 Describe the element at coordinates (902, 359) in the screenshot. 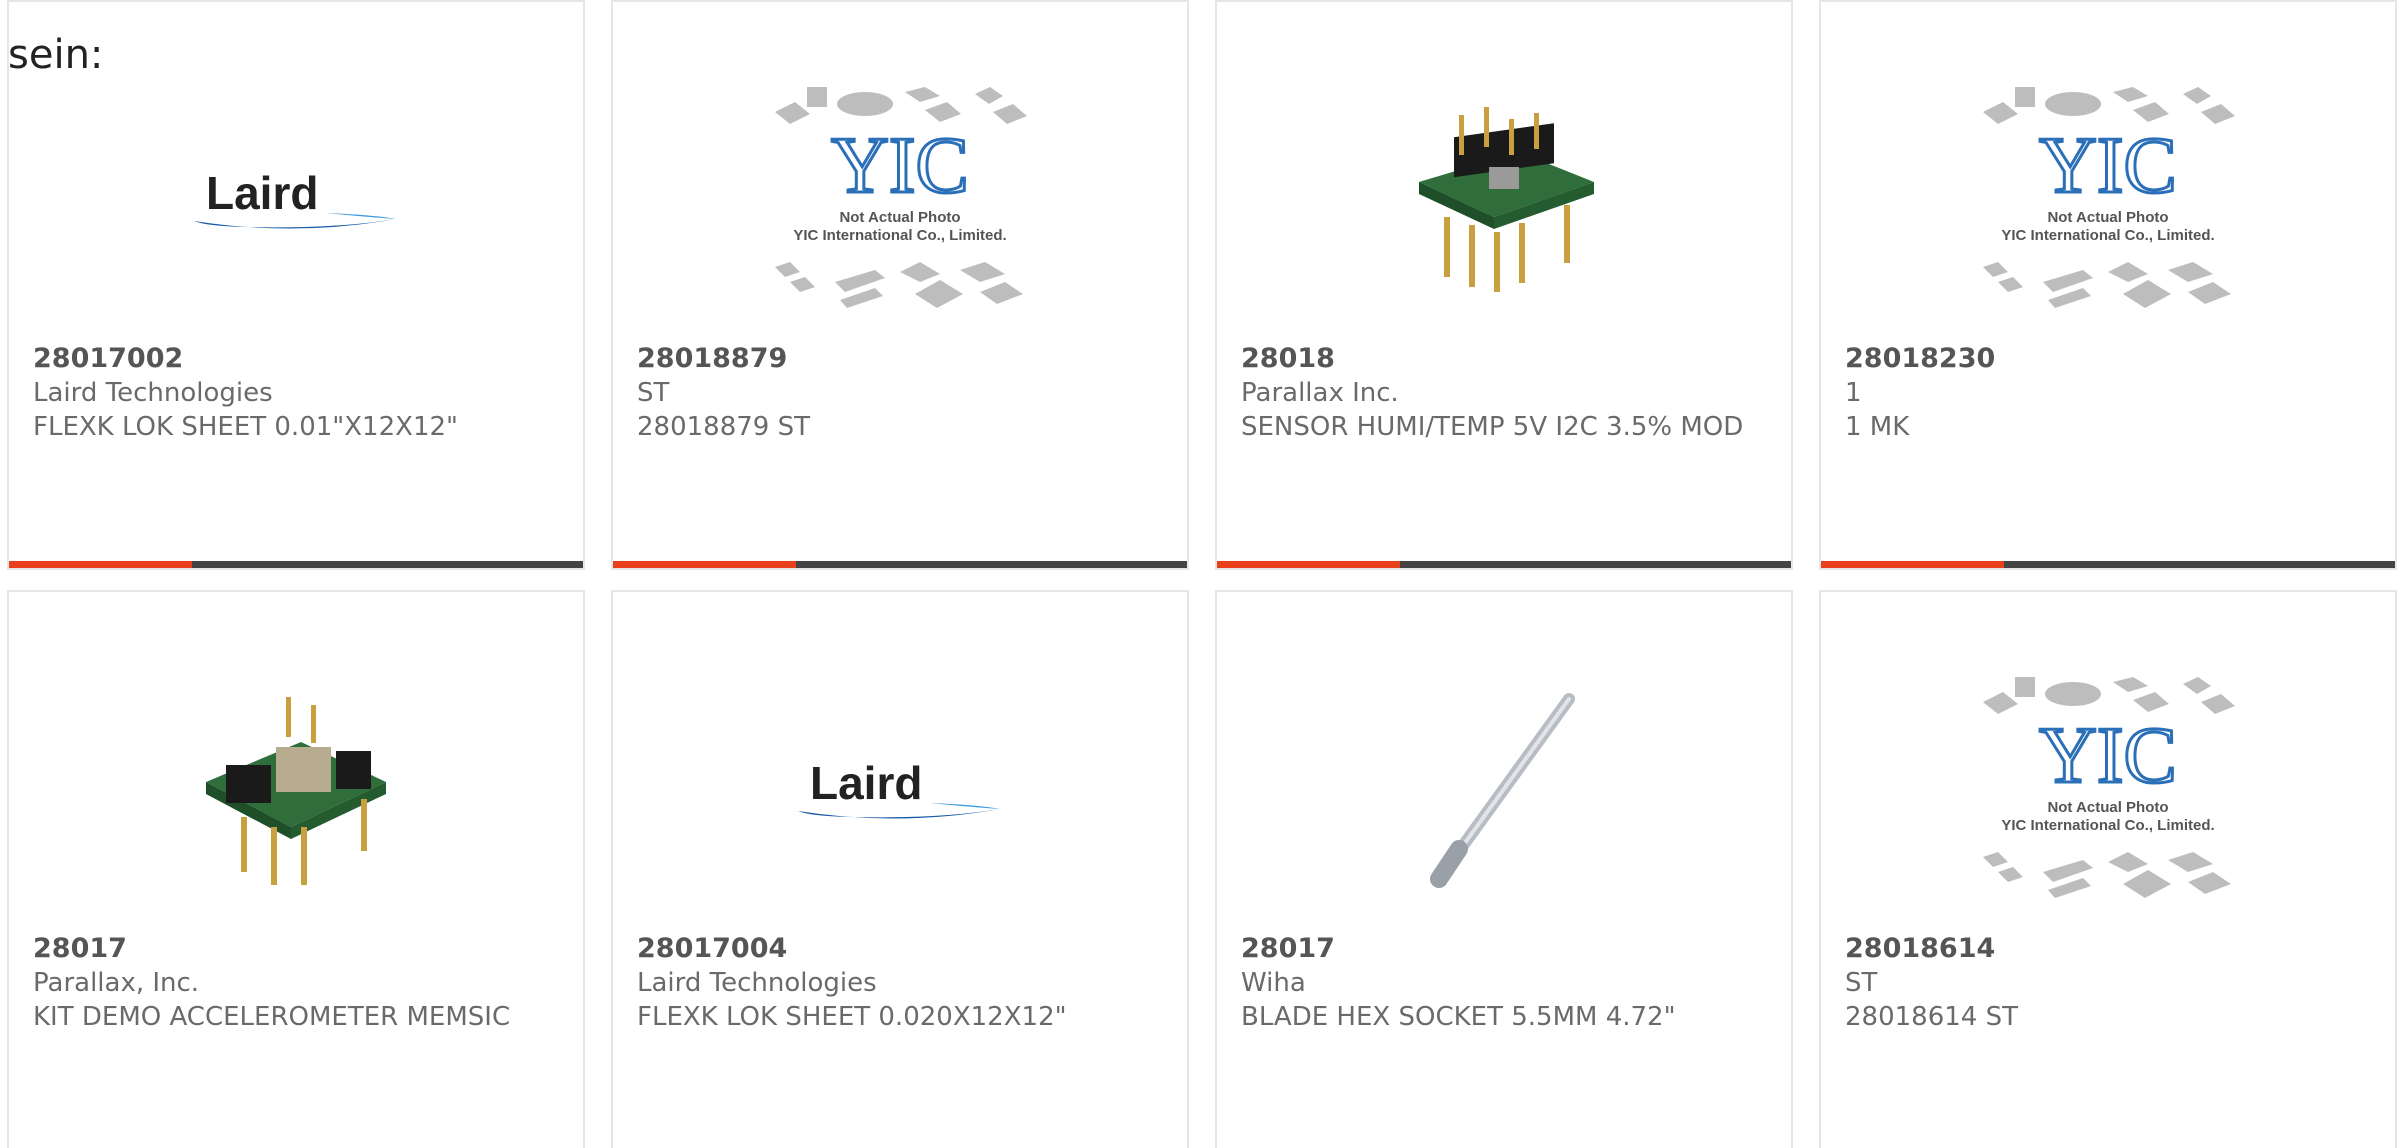

I see `part-number: 28018879` at that location.